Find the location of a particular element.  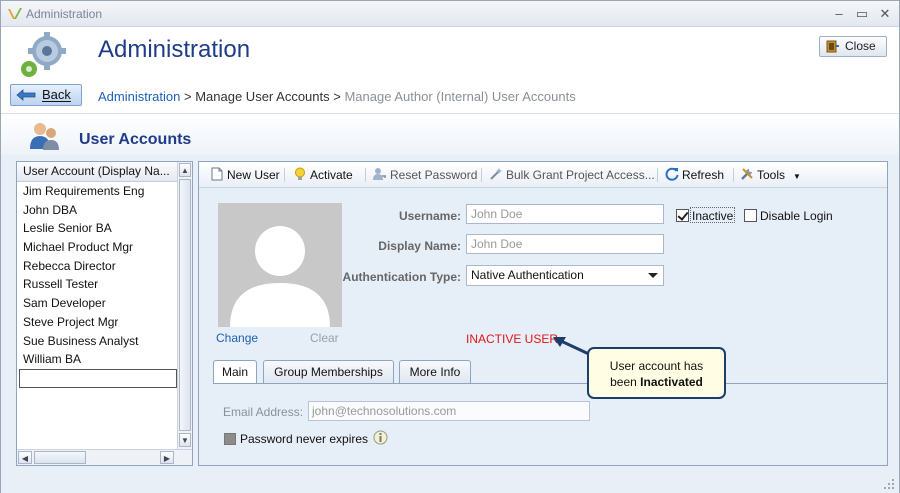

resize-grip-icon is located at coordinates (889, 484).